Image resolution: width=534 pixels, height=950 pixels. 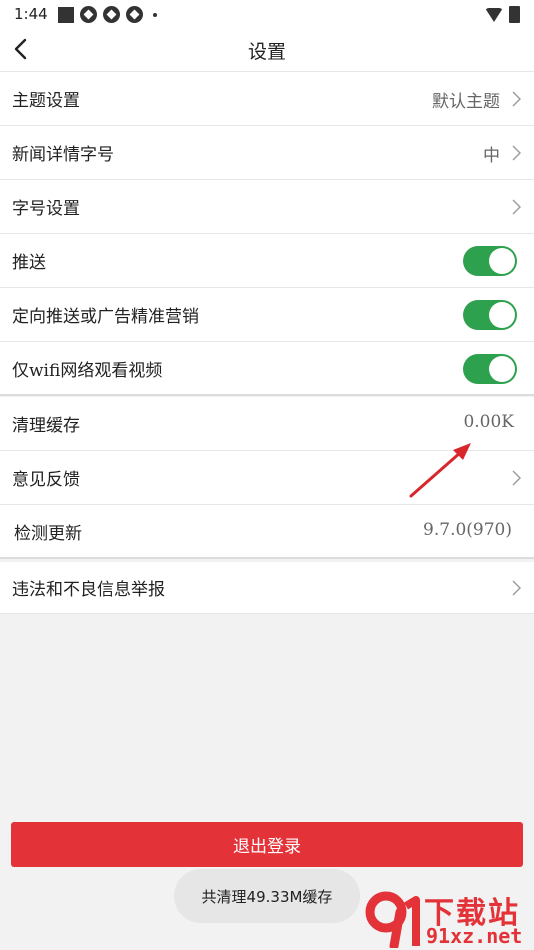 What do you see at coordinates (88, 590) in the screenshot?
I see `report-label: 违法和不良信息举报` at bounding box center [88, 590].